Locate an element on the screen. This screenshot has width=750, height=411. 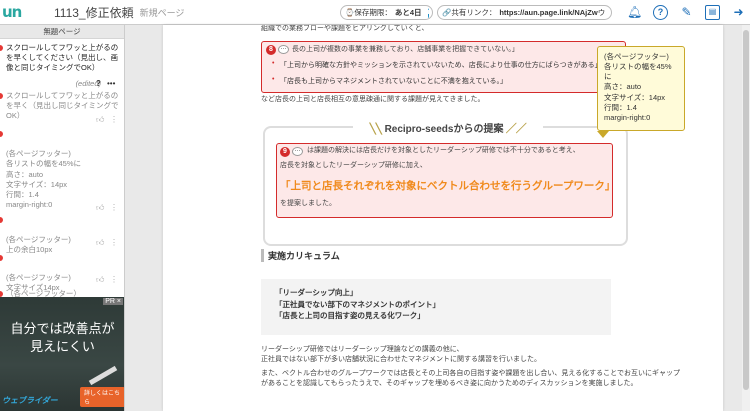
slash-decoration-icon: ╲╲ is located at coordinates (377, 129).